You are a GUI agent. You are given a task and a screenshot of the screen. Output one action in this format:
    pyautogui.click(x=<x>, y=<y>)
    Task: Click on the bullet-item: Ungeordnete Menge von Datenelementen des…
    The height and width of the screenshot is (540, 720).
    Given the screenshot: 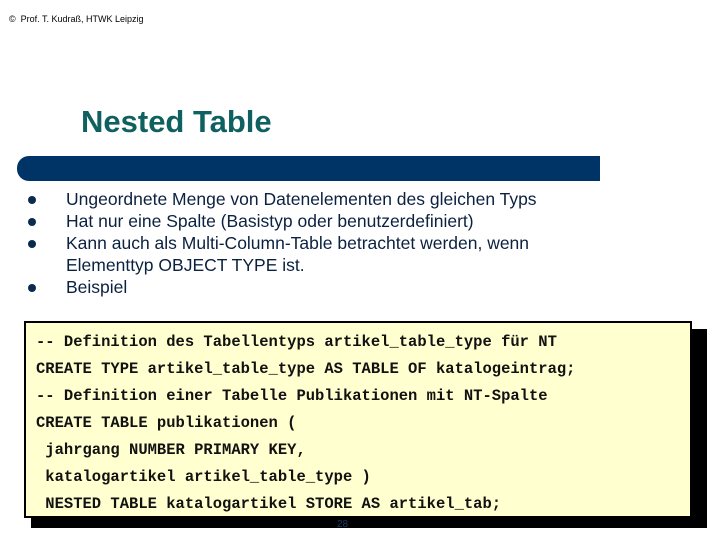 What is the action you would take?
    pyautogui.click(x=326, y=199)
    